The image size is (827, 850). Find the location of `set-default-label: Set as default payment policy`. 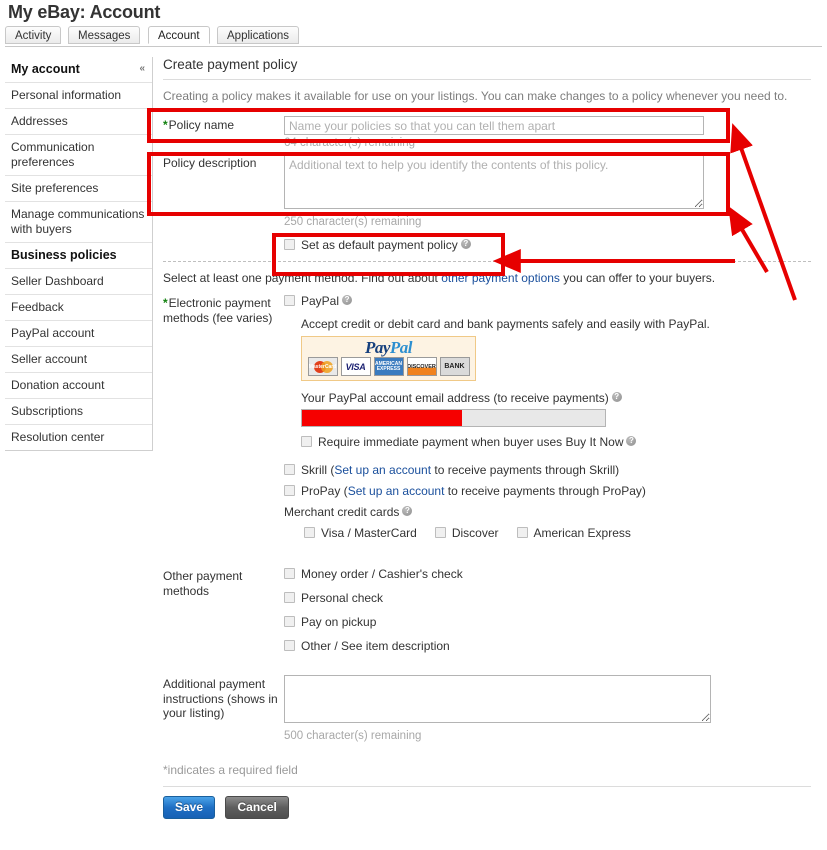

set-default-label: Set as default payment policy is located at coordinates (379, 245).